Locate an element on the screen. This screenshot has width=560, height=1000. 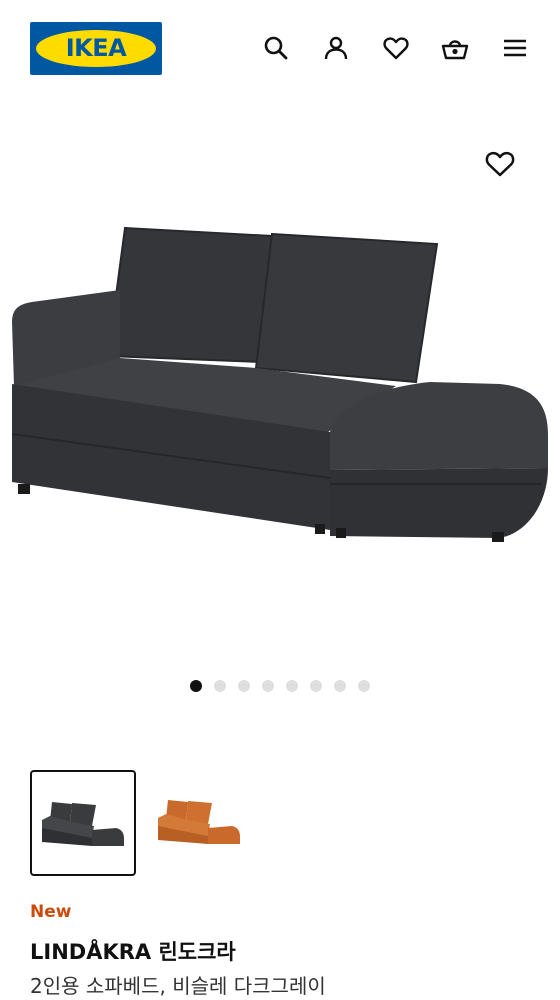
variant-thumbnail-orange is located at coordinates (201, 823).